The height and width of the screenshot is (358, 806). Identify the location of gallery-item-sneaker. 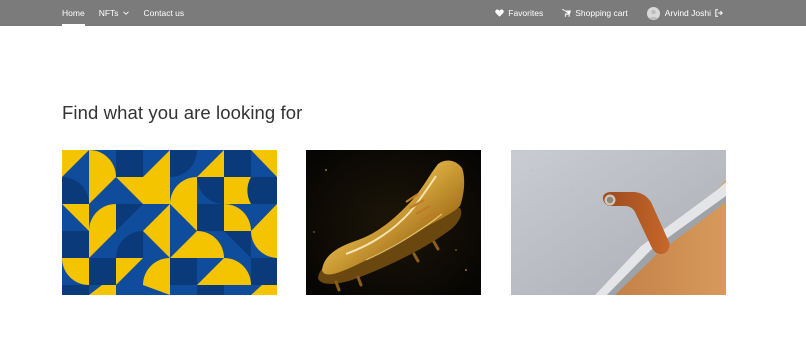
(393, 222).